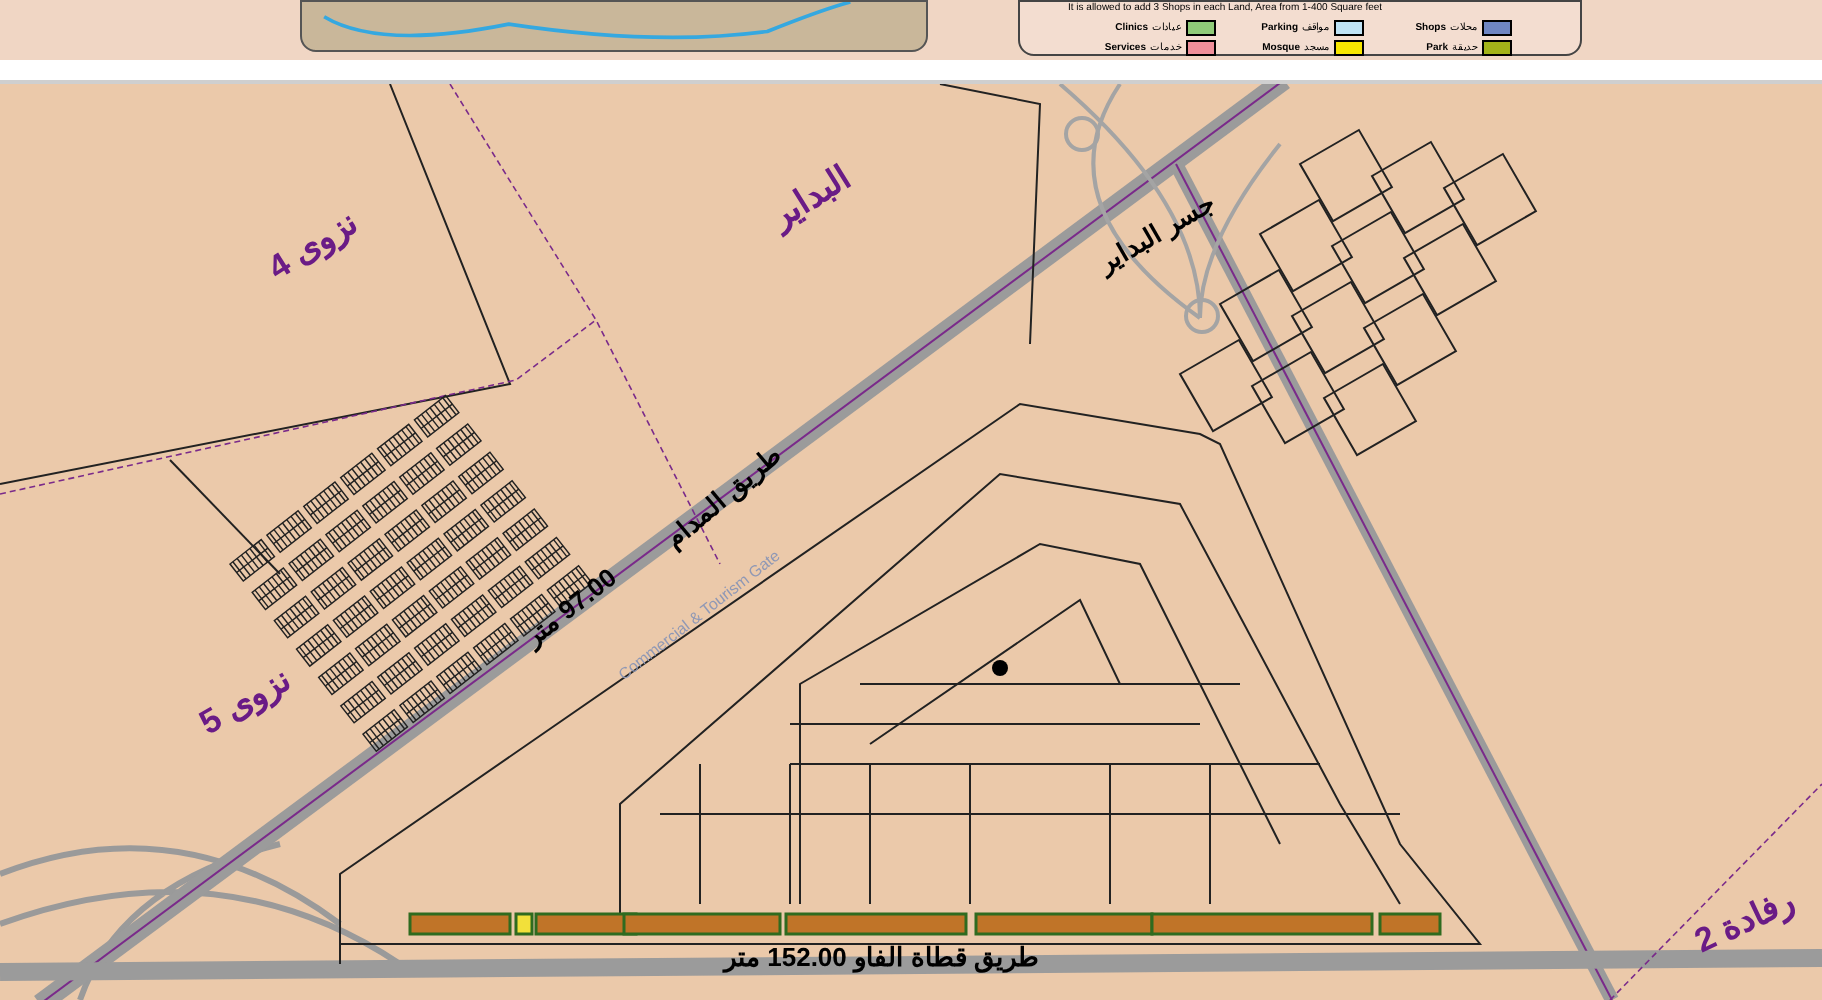 The height and width of the screenshot is (1000, 1822). I want to click on district-label: نزوى 5, so click(245, 701).